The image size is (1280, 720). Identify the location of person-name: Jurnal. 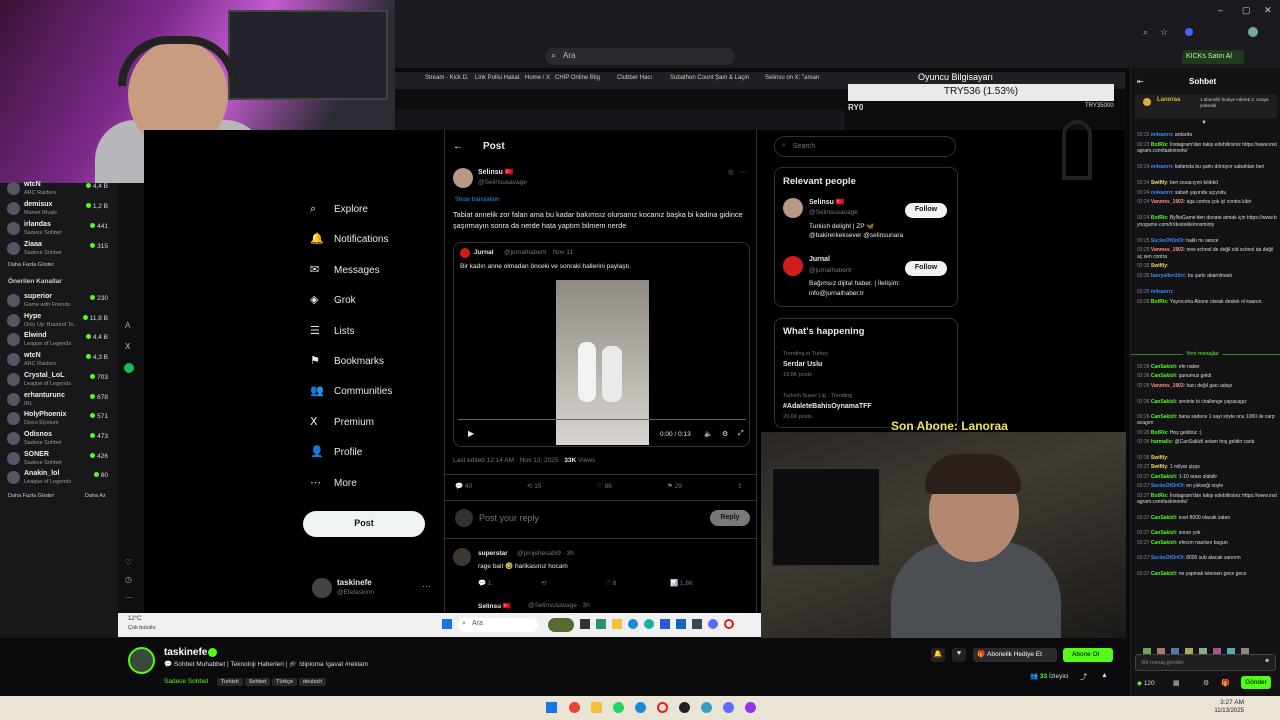
(819, 259).